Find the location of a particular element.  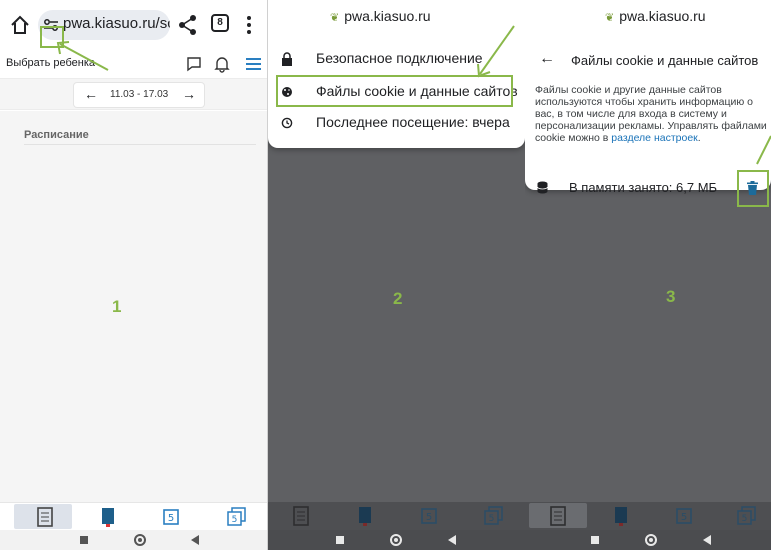

week-navigator: ← 11.03 - 17.03 → is located at coordinates (133, 94).